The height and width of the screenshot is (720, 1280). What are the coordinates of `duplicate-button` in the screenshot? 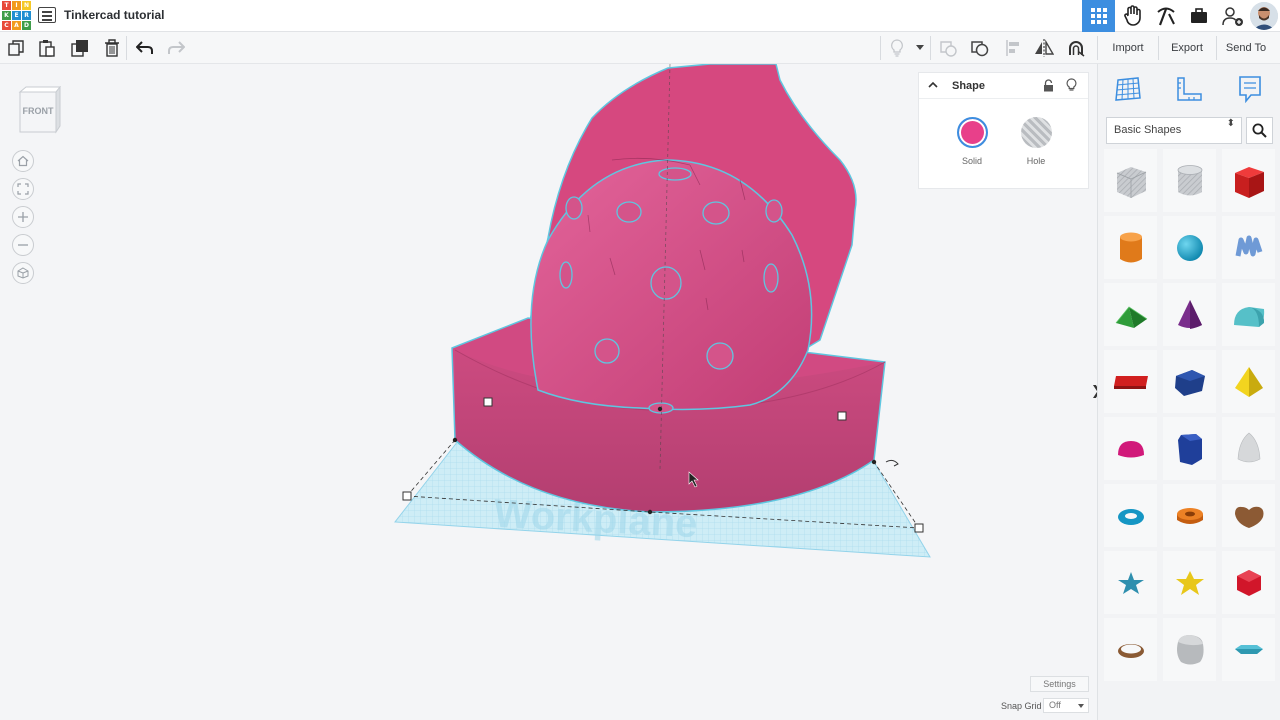 It's located at (80, 48).